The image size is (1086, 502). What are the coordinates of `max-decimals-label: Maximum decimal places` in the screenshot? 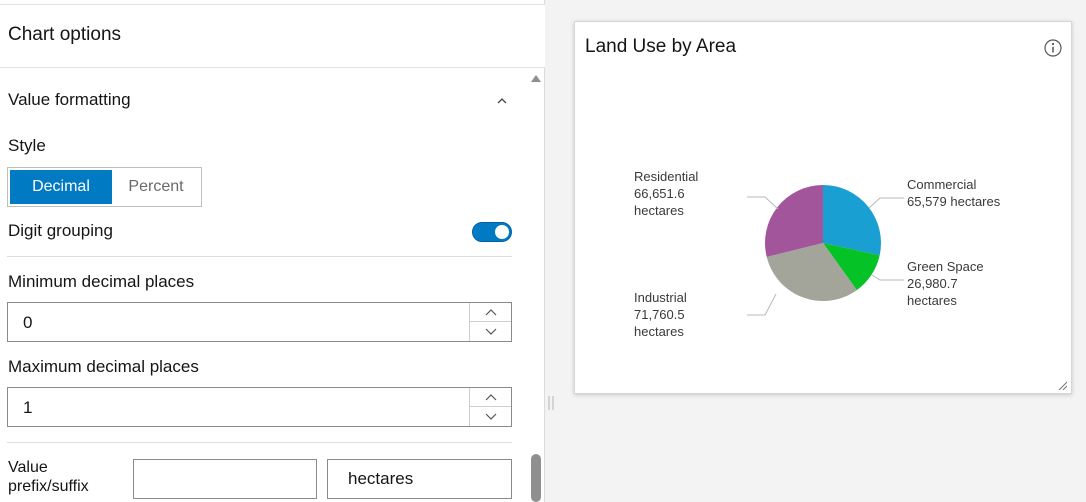 It's located at (103, 366).